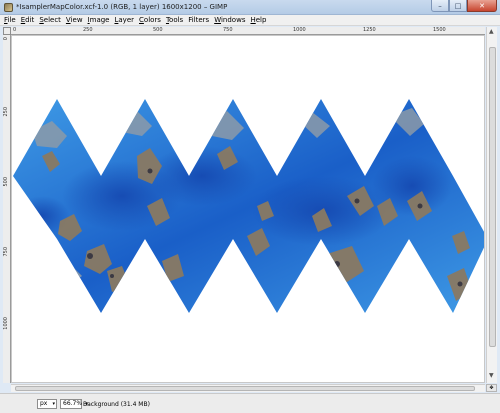 The image size is (500, 413). I want to click on zoom-value: 66.7%, so click(73, 403).